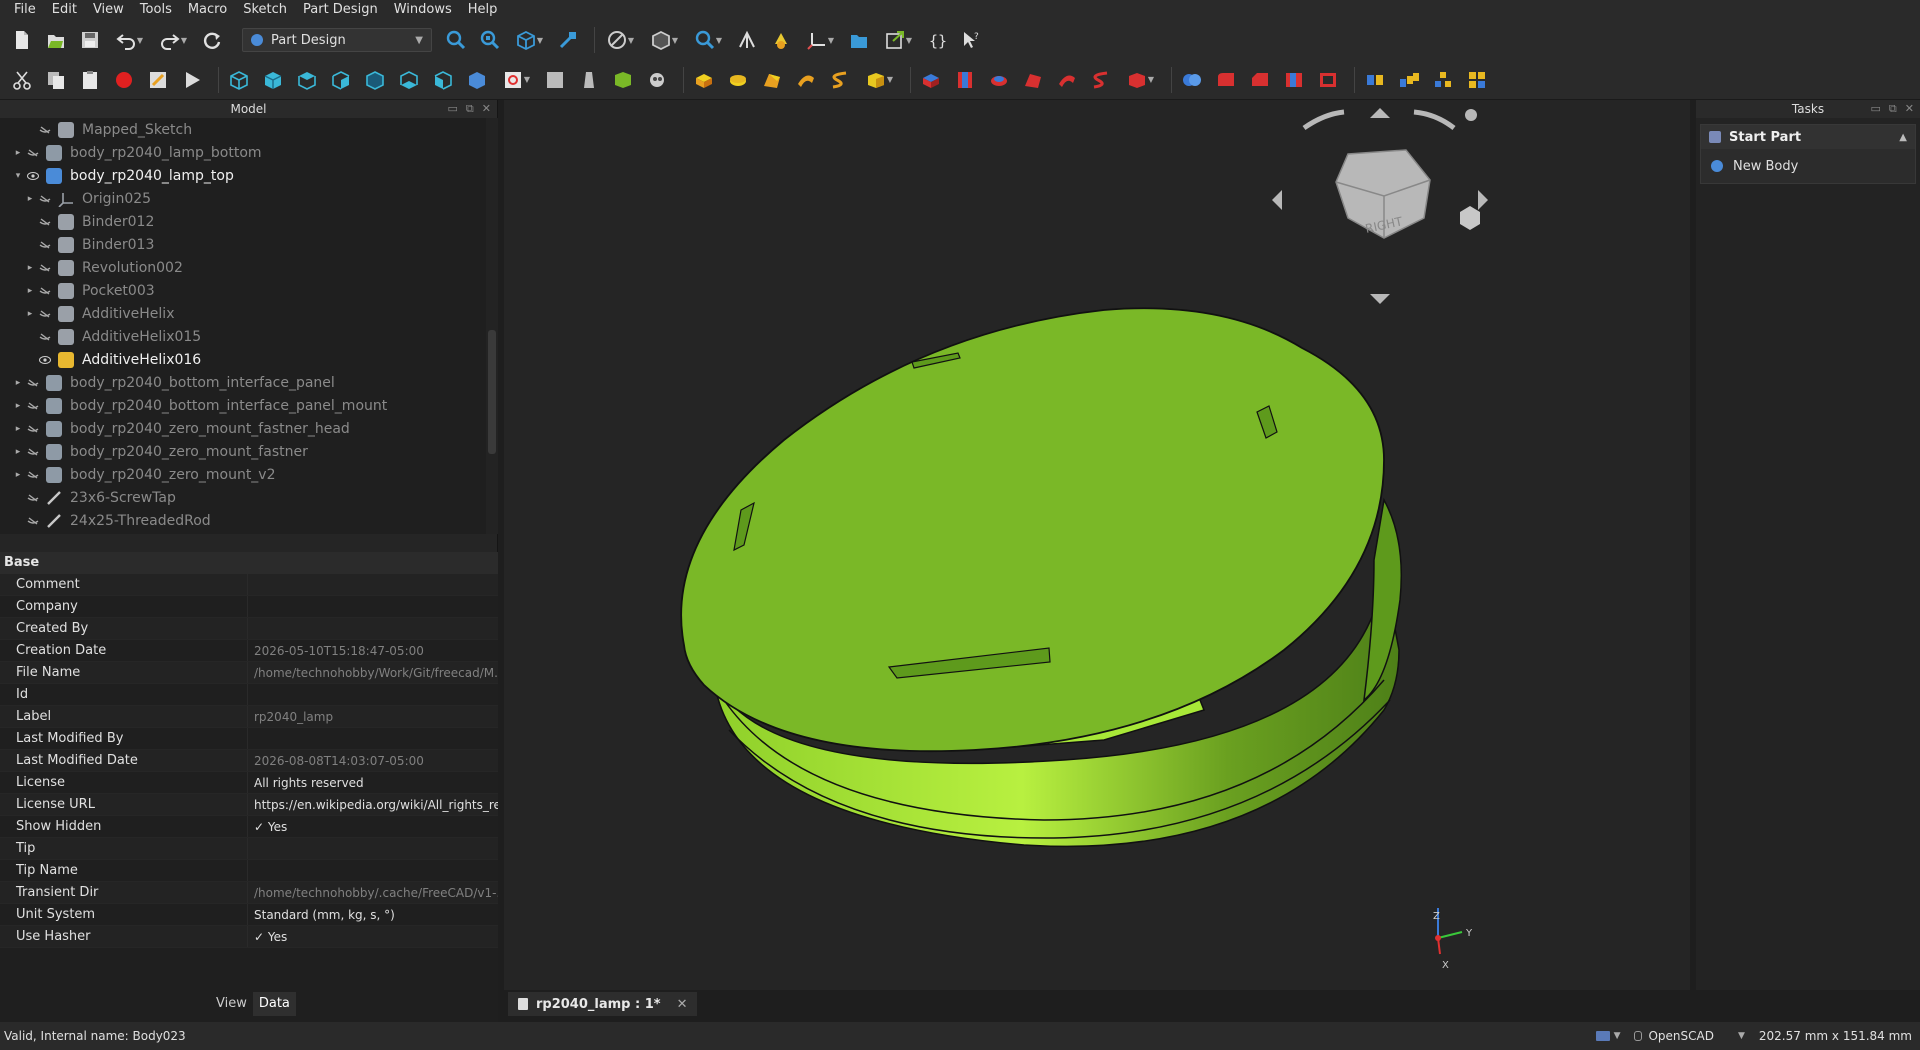  What do you see at coordinates (999, 80) in the screenshot?
I see `groove-icon` at bounding box center [999, 80].